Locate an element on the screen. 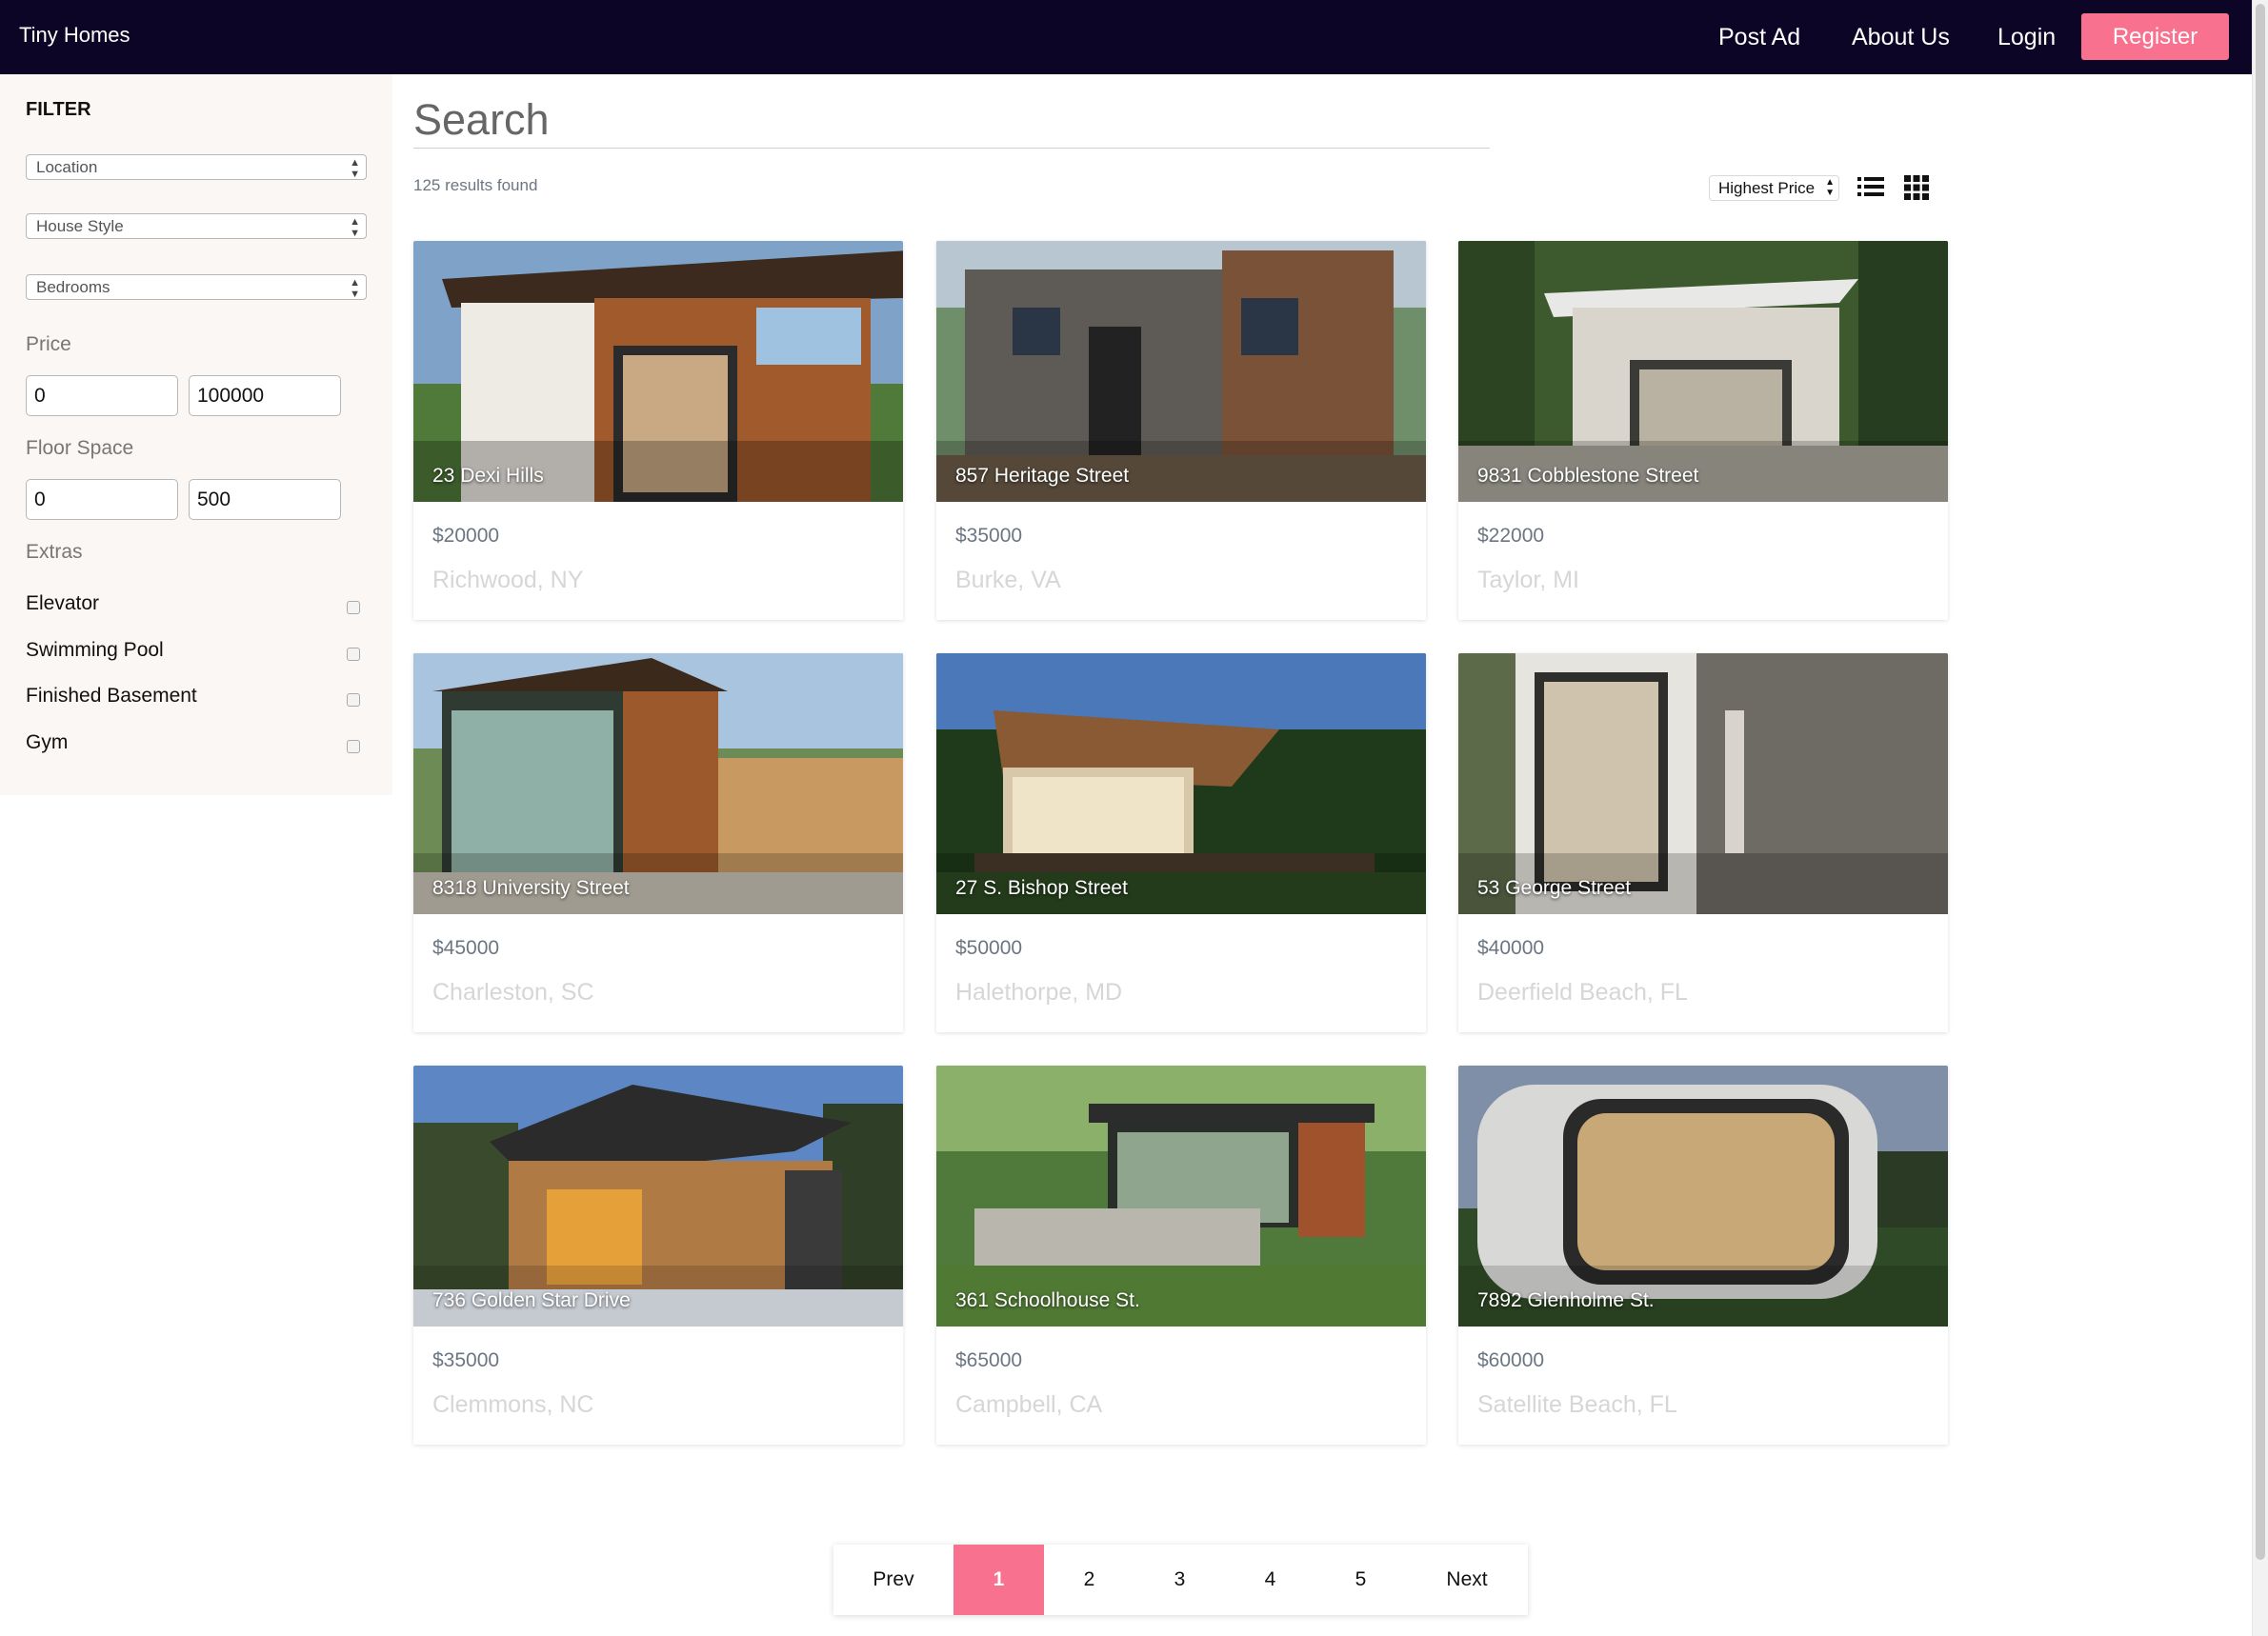 The height and width of the screenshot is (1636, 2268). sort-select-label: Highest Price is located at coordinates (1767, 188).